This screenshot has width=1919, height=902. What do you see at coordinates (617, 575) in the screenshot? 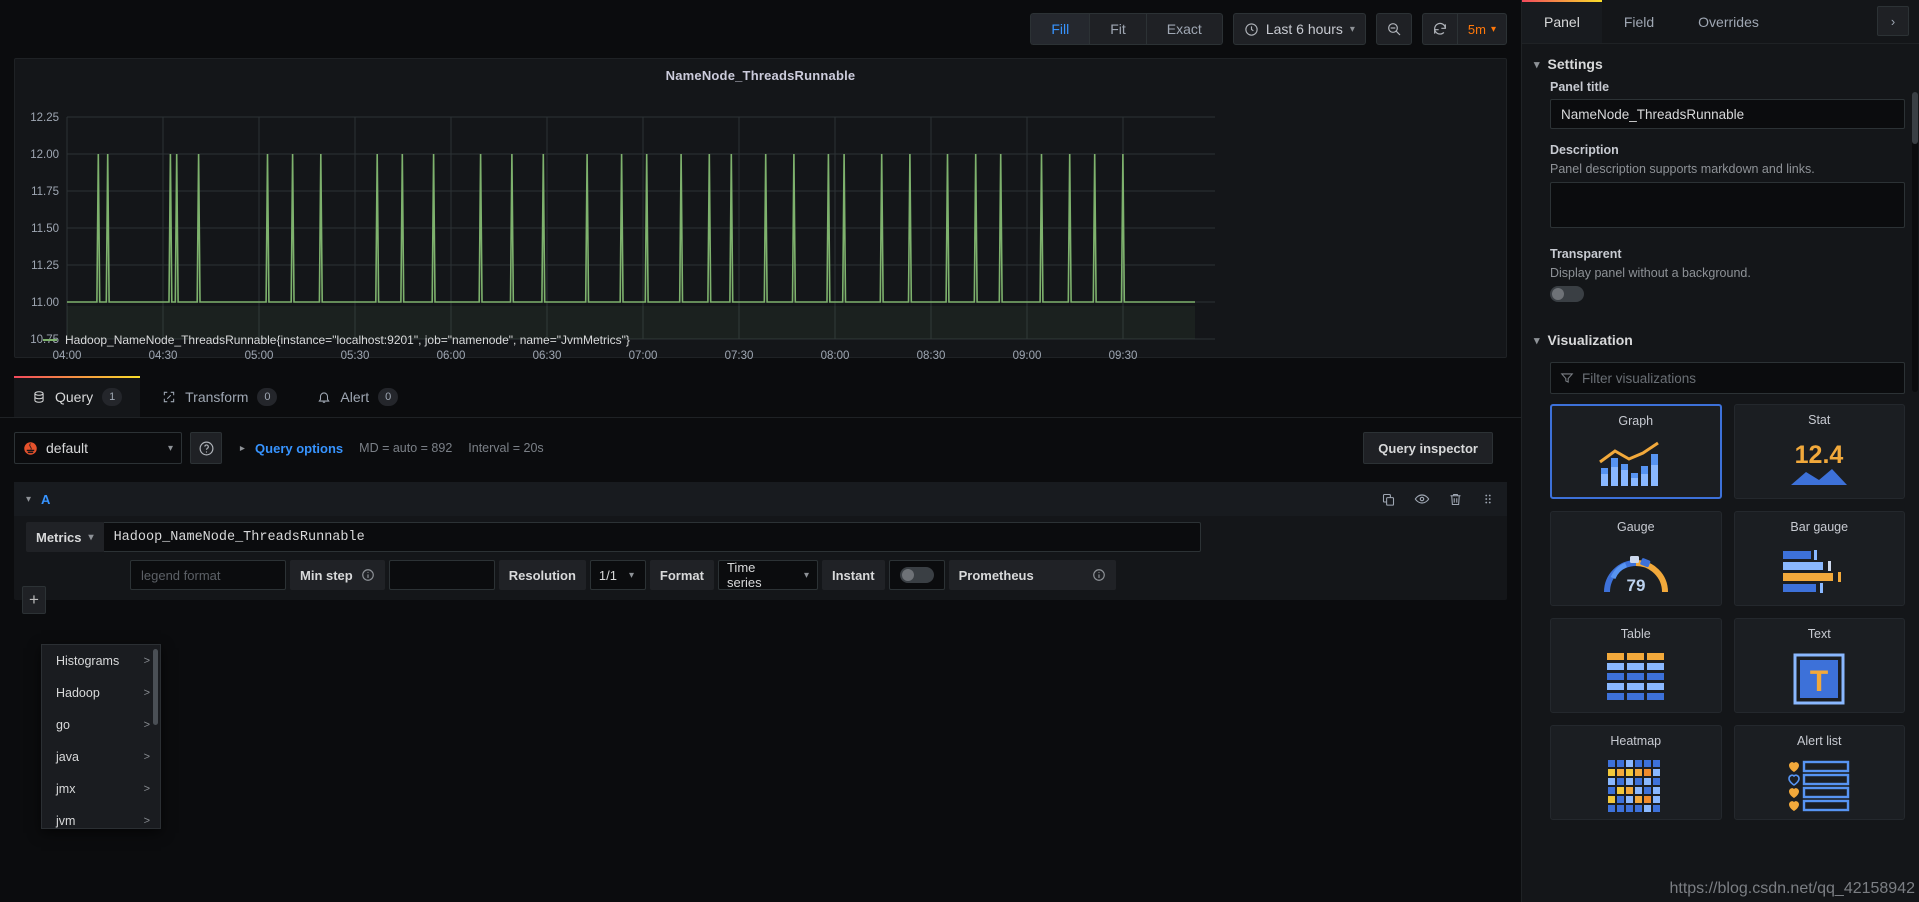
I see `resolution-select: 1/1 ▾` at bounding box center [617, 575].